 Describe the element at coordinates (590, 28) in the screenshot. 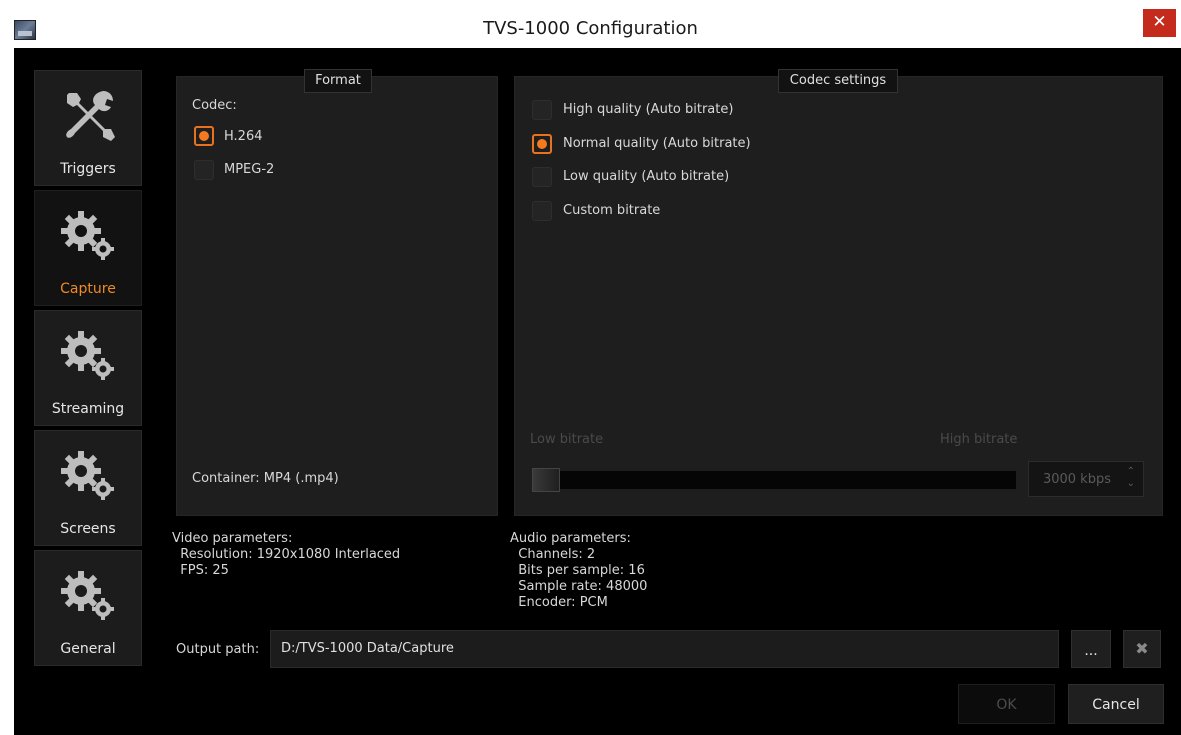

I see `window-title: TVS-1000 Configuration` at that location.